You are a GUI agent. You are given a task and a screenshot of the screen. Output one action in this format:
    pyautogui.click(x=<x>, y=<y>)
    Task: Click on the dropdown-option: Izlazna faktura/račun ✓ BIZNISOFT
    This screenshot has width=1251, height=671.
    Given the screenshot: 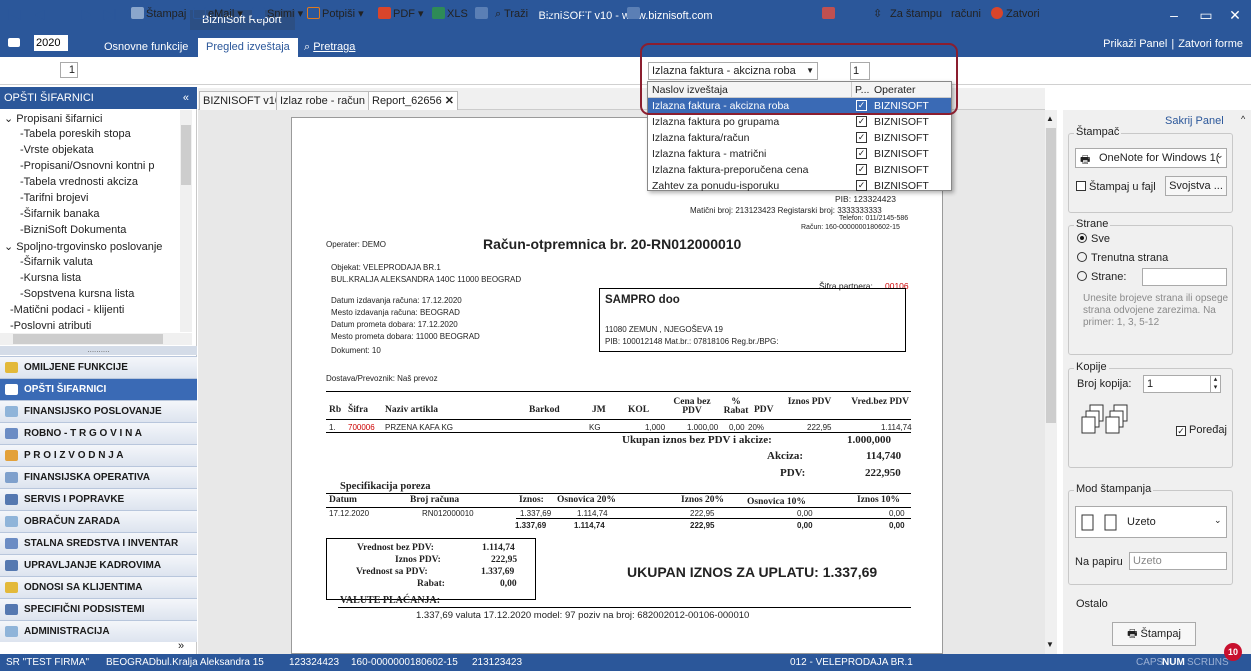 What is the action you would take?
    pyautogui.click(x=799, y=138)
    